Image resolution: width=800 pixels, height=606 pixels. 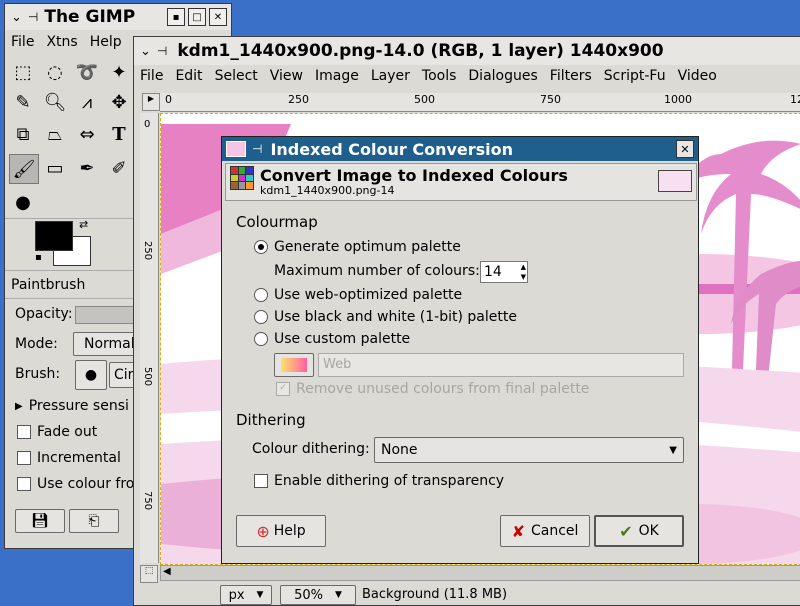 I want to click on horizontal-scrollbar: ◀, so click(x=480, y=573).